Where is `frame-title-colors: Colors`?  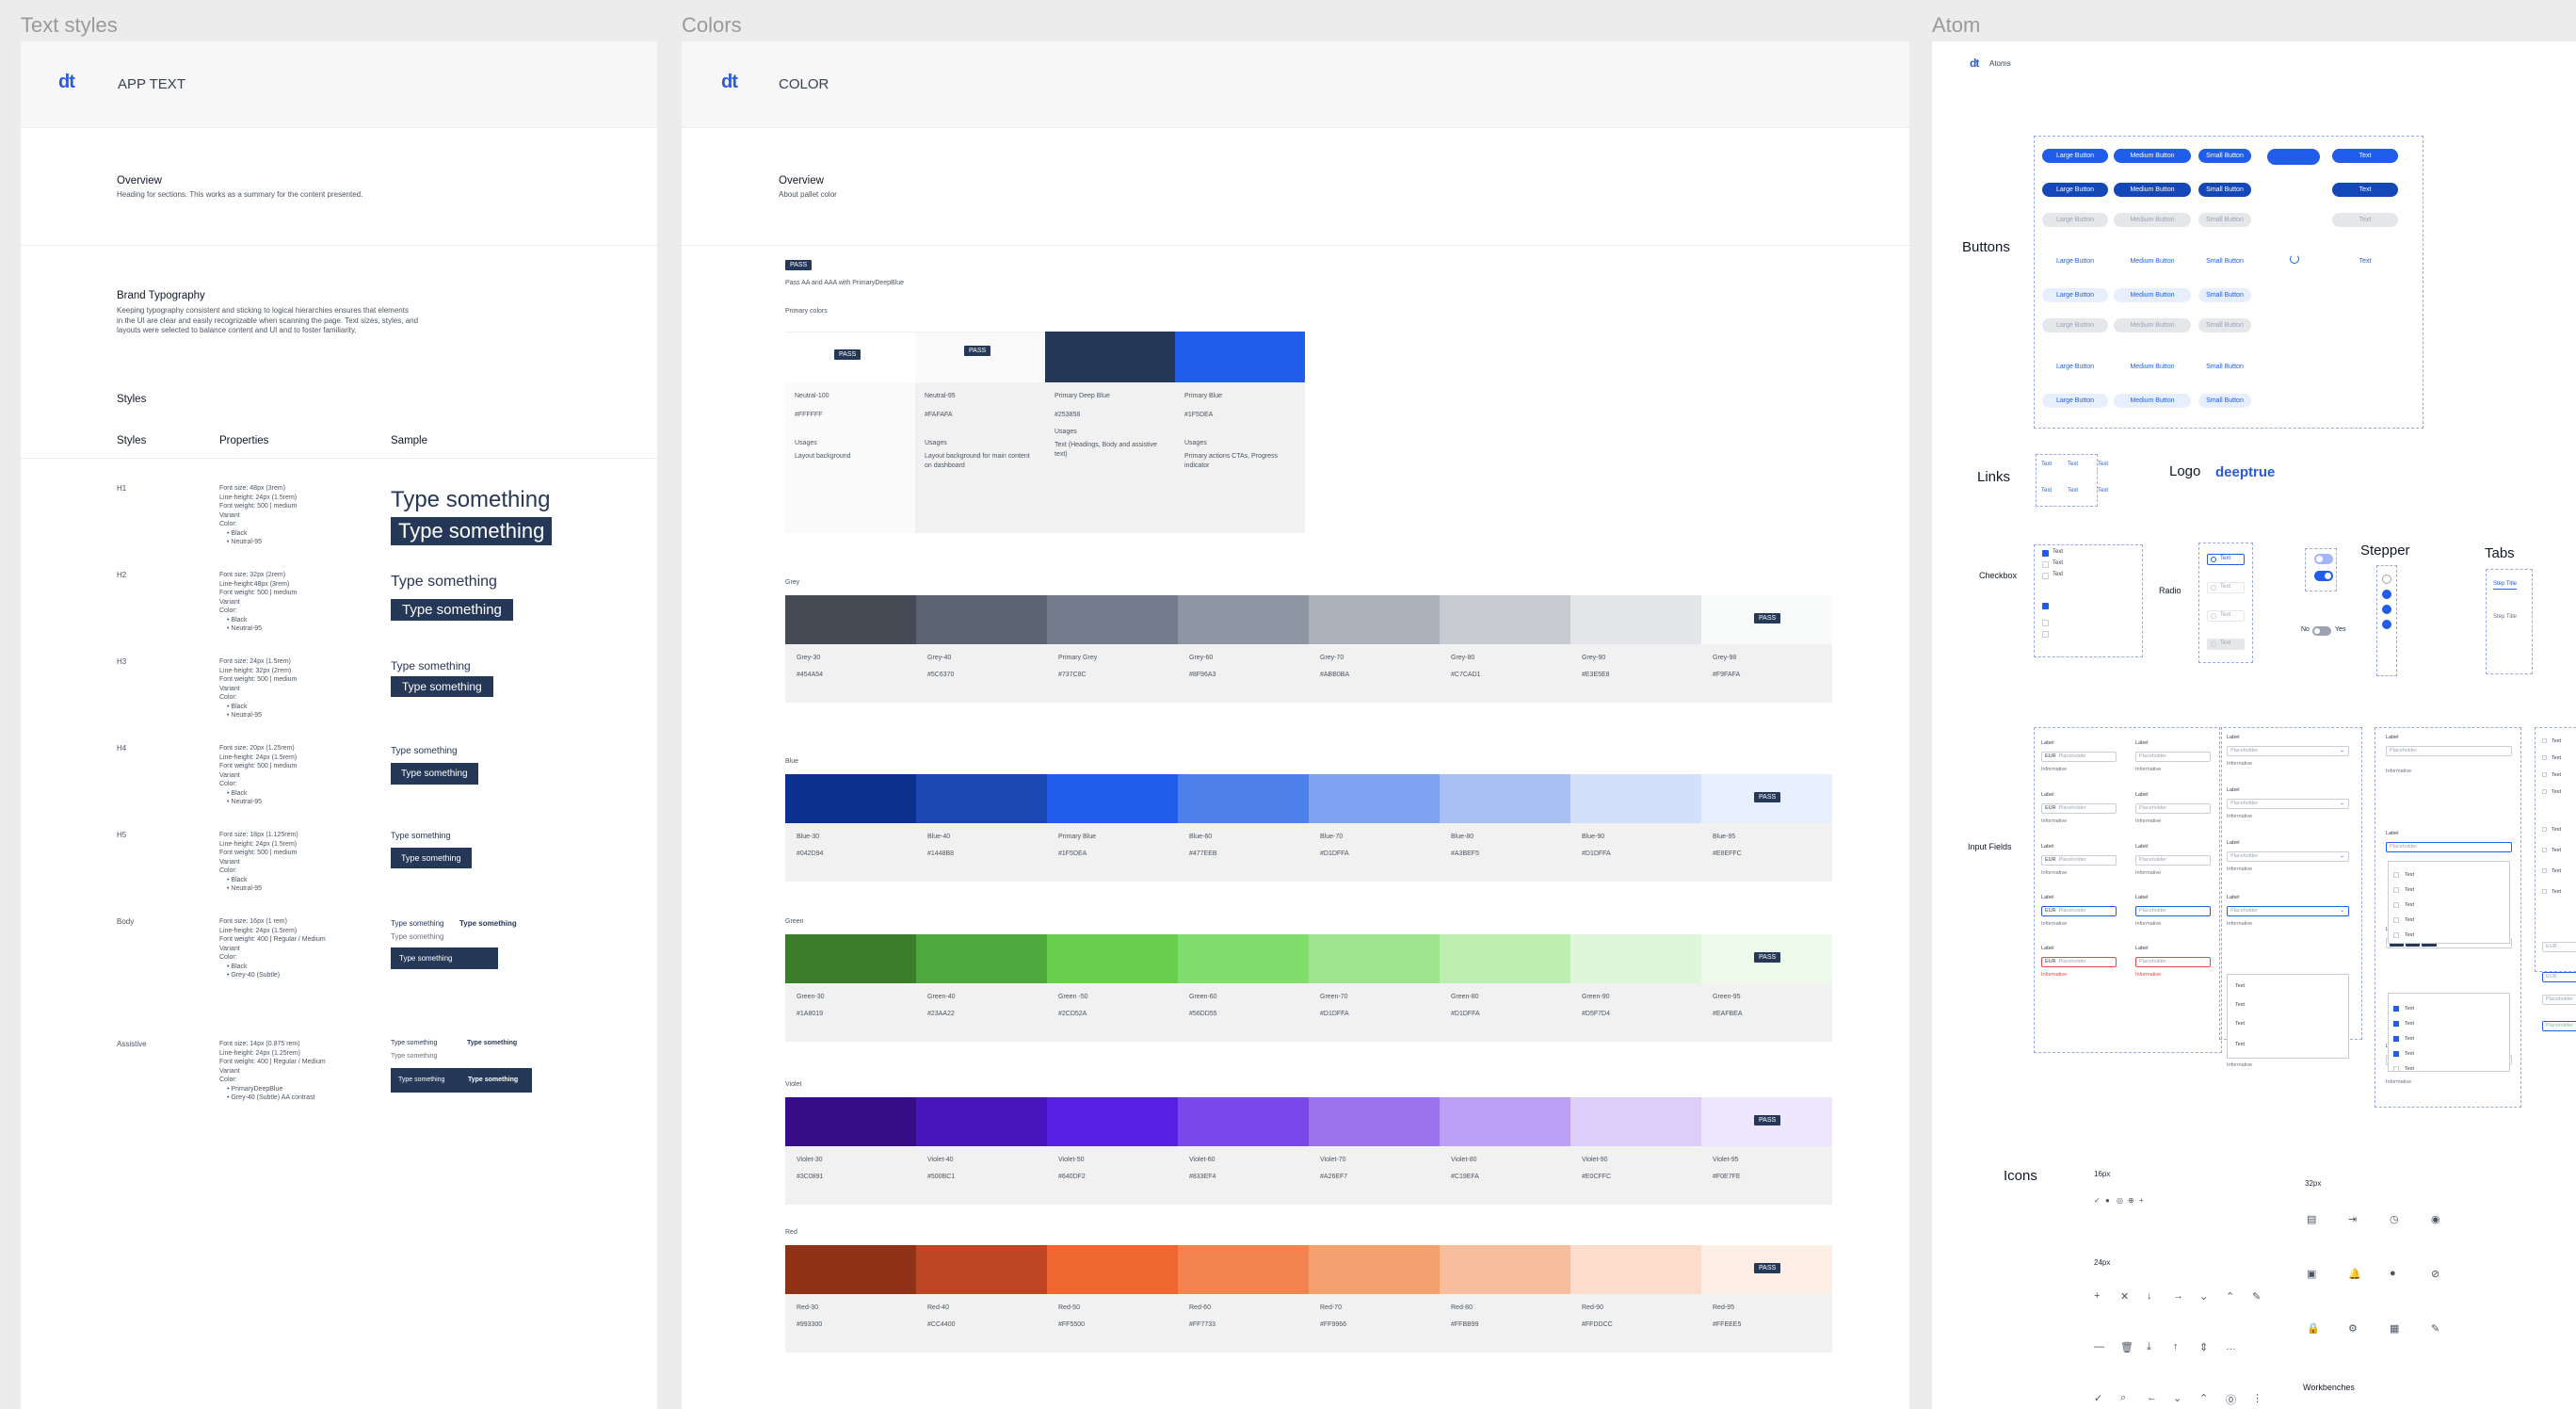
frame-title-colors: Colors is located at coordinates (712, 25).